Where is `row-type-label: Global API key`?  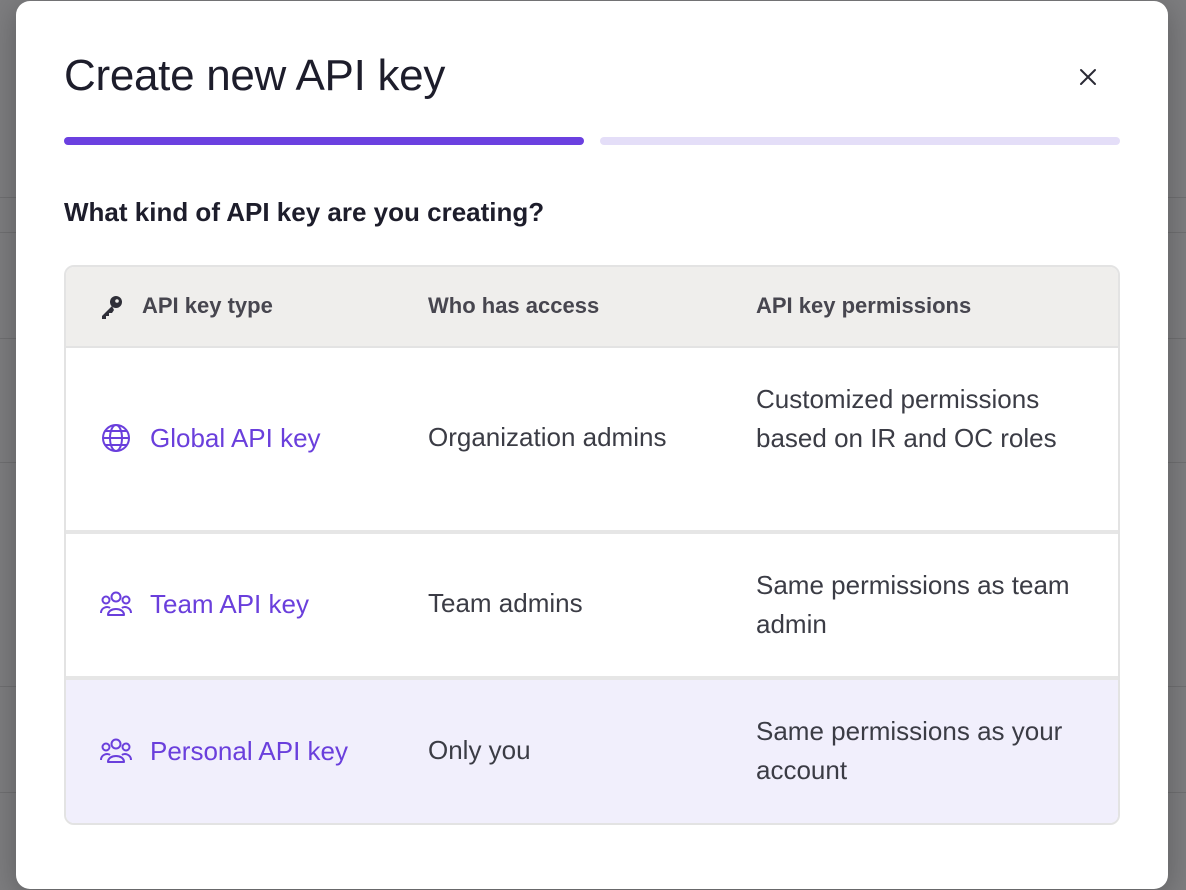
row-type-label: Global API key is located at coordinates (235, 437).